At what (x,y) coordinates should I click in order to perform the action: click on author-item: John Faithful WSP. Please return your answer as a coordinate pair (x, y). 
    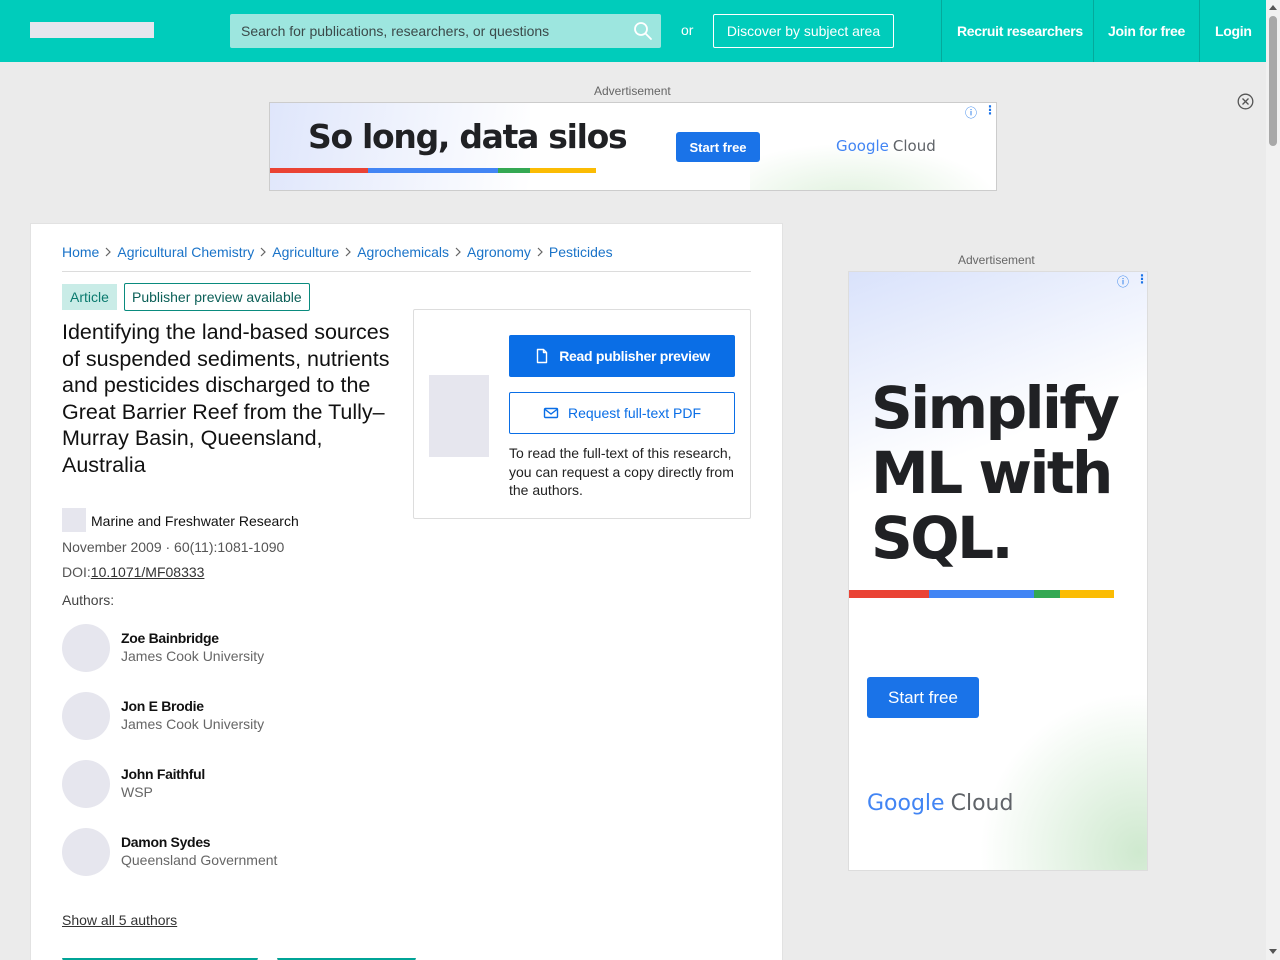
    Looking at the image, I should click on (242, 785).